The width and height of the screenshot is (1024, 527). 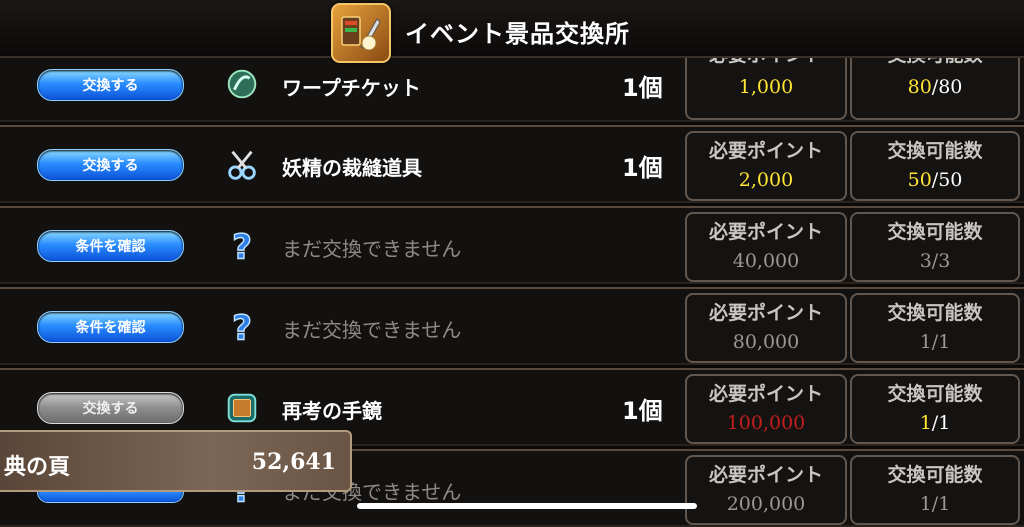 What do you see at coordinates (242, 84) in the screenshot?
I see `warp-ticket-icon` at bounding box center [242, 84].